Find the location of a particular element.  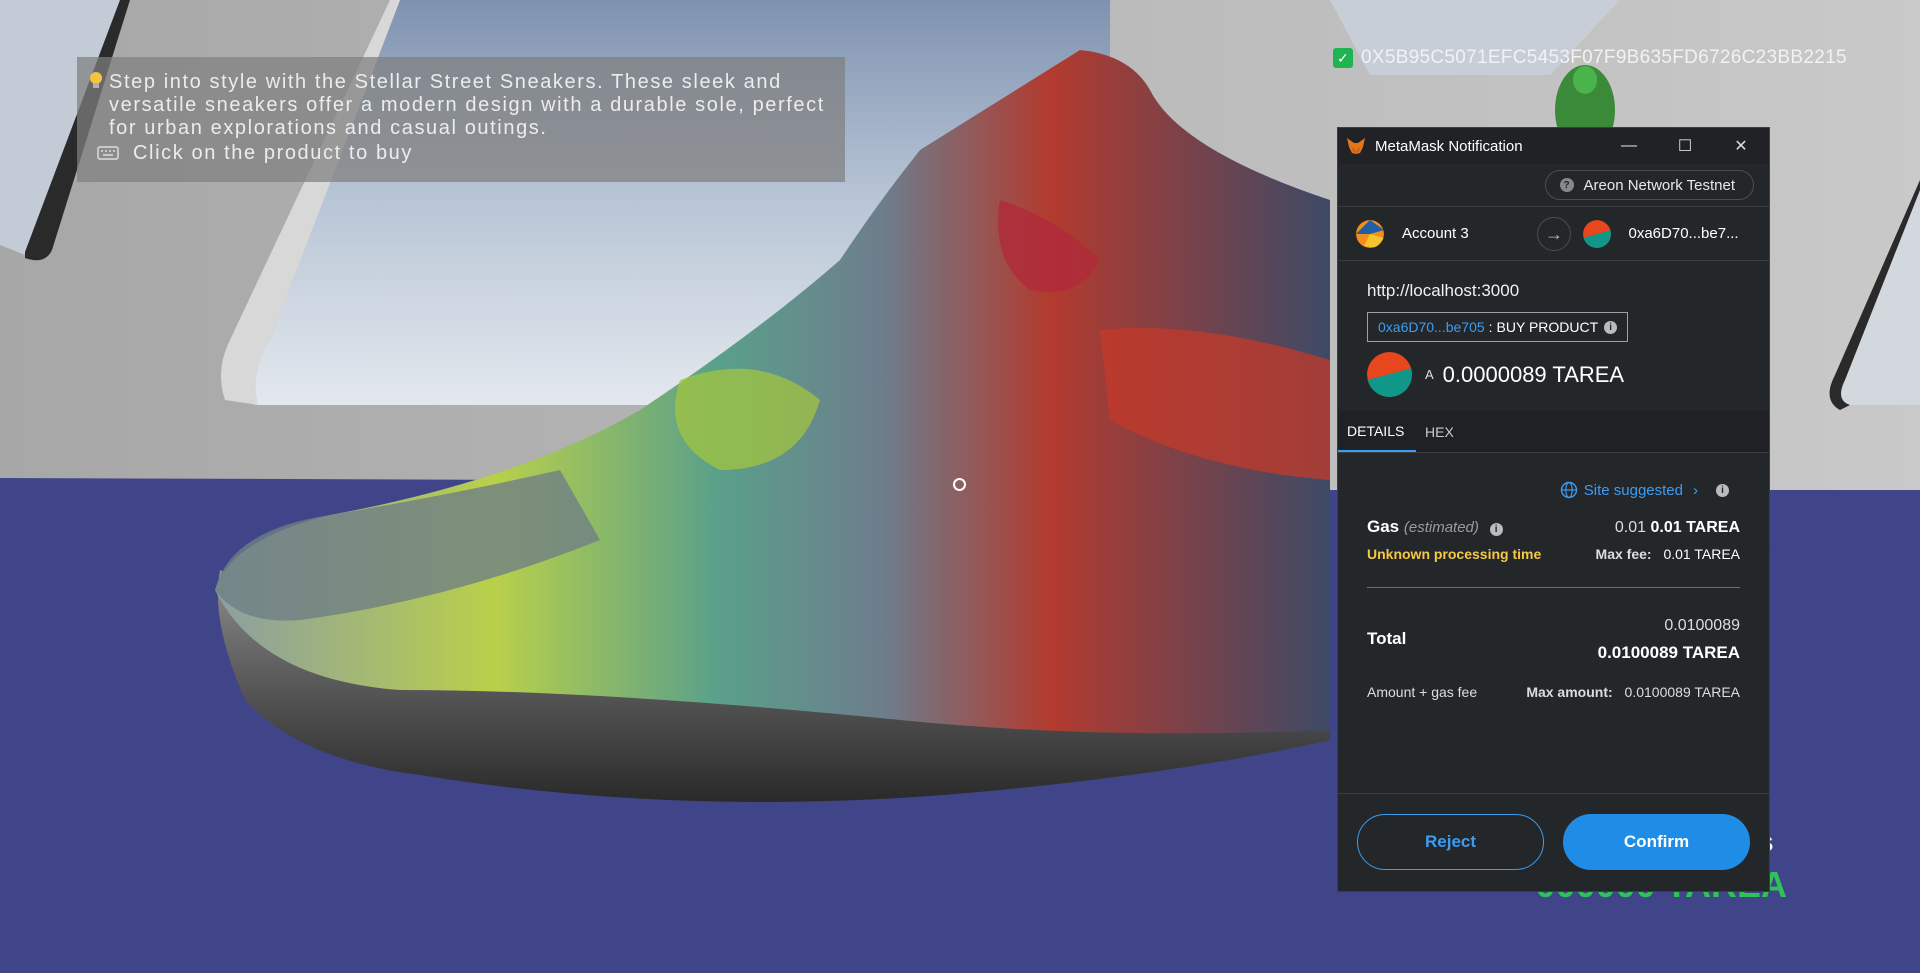

max-fee-label: Max fee: is located at coordinates (1623, 554).